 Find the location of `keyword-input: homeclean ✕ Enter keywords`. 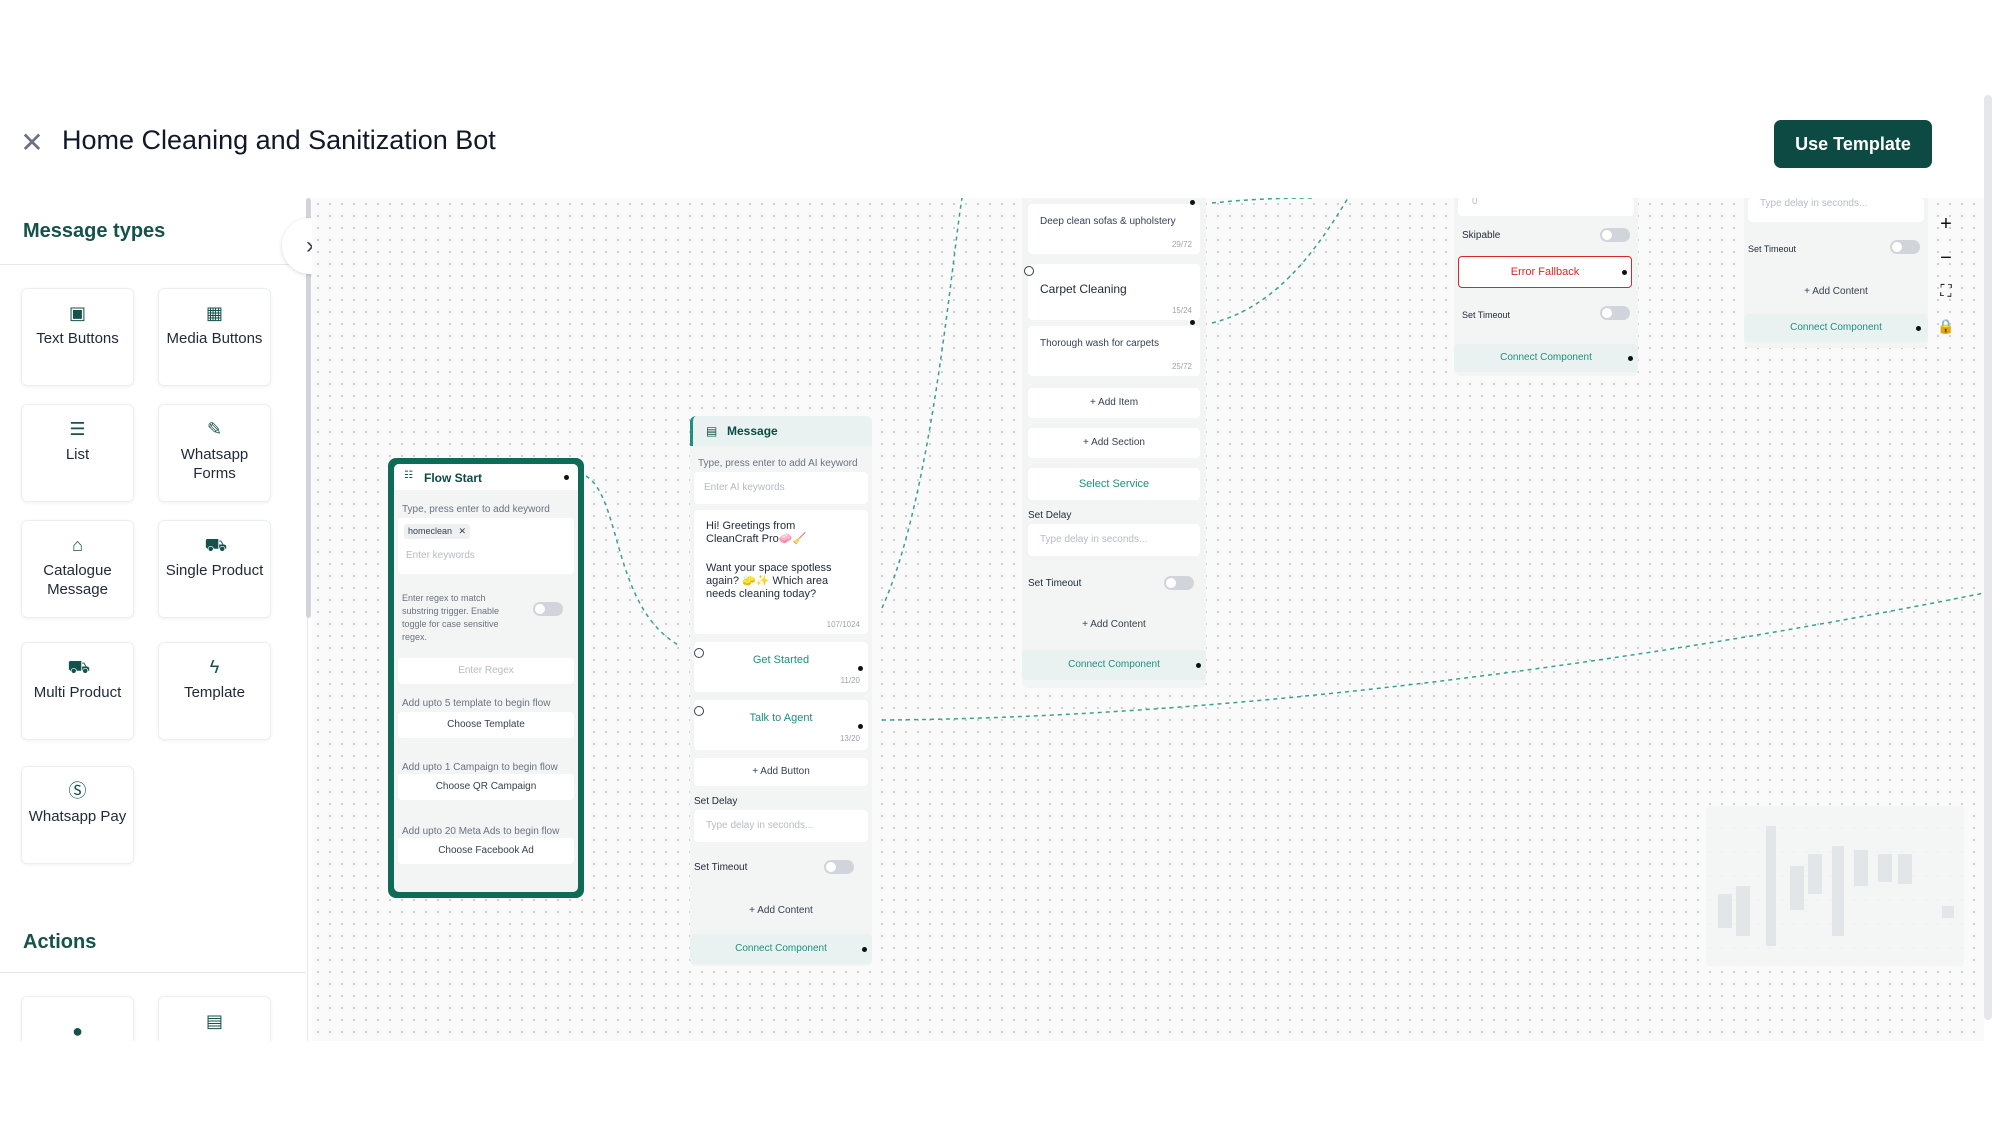

keyword-input: homeclean ✕ Enter keywords is located at coordinates (486, 546).